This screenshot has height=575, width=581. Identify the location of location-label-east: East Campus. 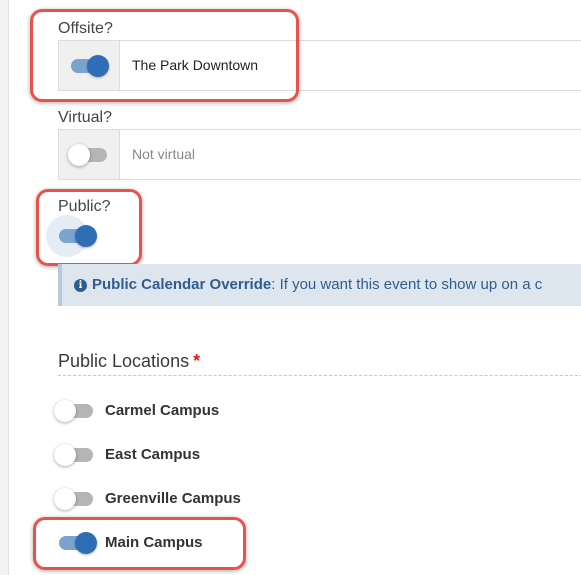
(153, 454).